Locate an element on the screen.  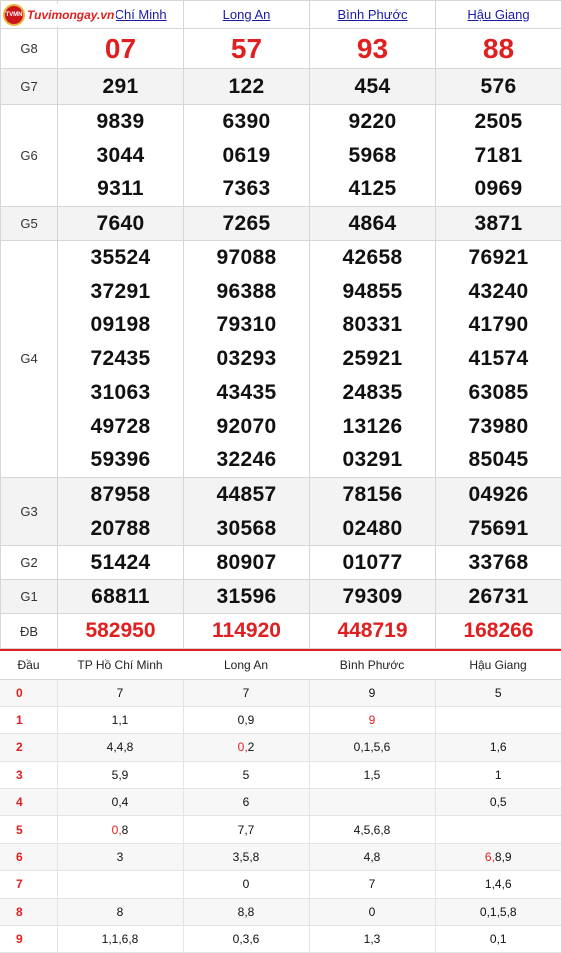
prize-number: 2505 is located at coordinates (498, 121).